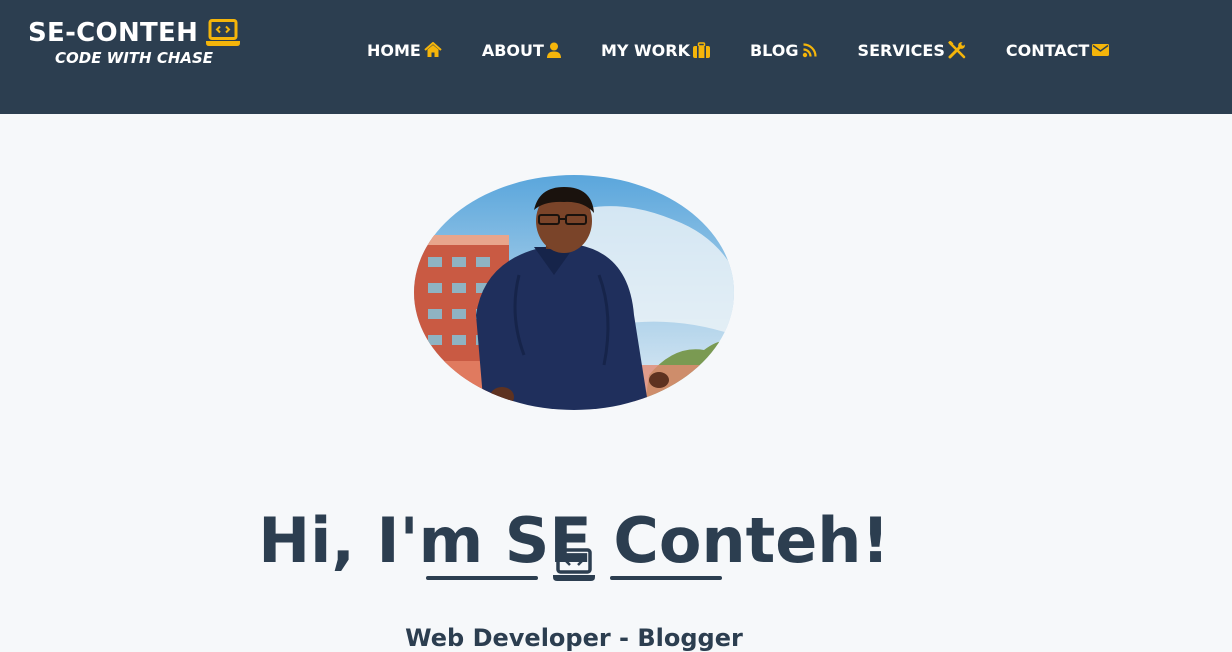  I want to click on divider-line-left, so click(482, 578).